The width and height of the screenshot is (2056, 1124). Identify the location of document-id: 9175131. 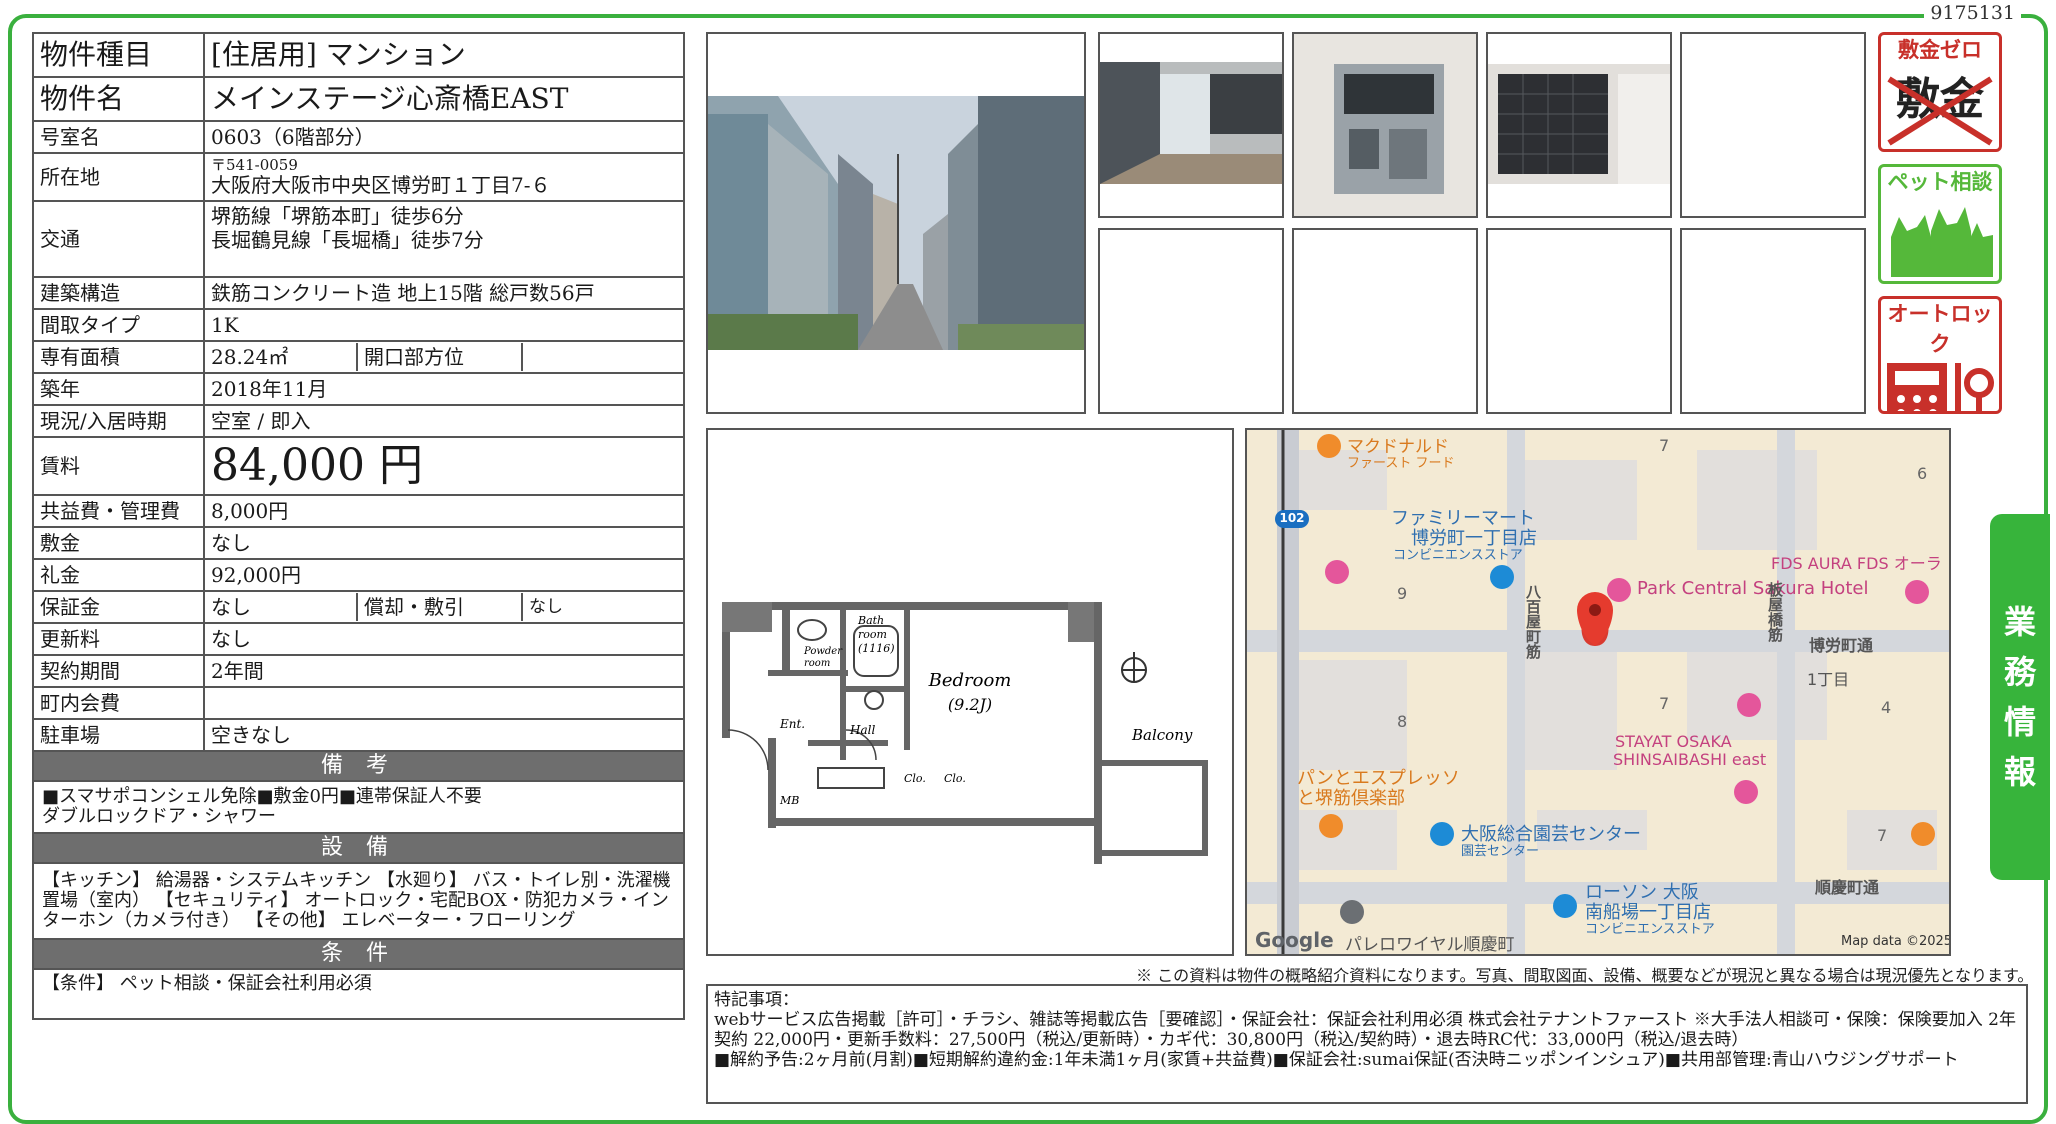
(1972, 13).